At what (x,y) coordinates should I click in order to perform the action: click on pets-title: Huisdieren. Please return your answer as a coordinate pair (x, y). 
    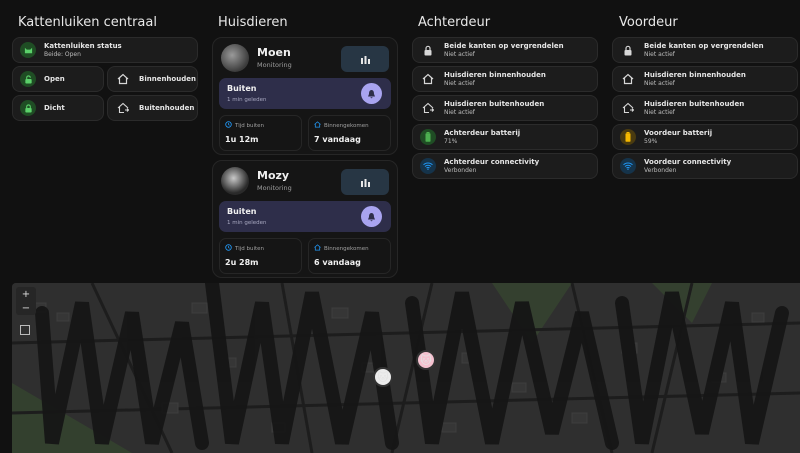
    Looking at the image, I should click on (253, 22).